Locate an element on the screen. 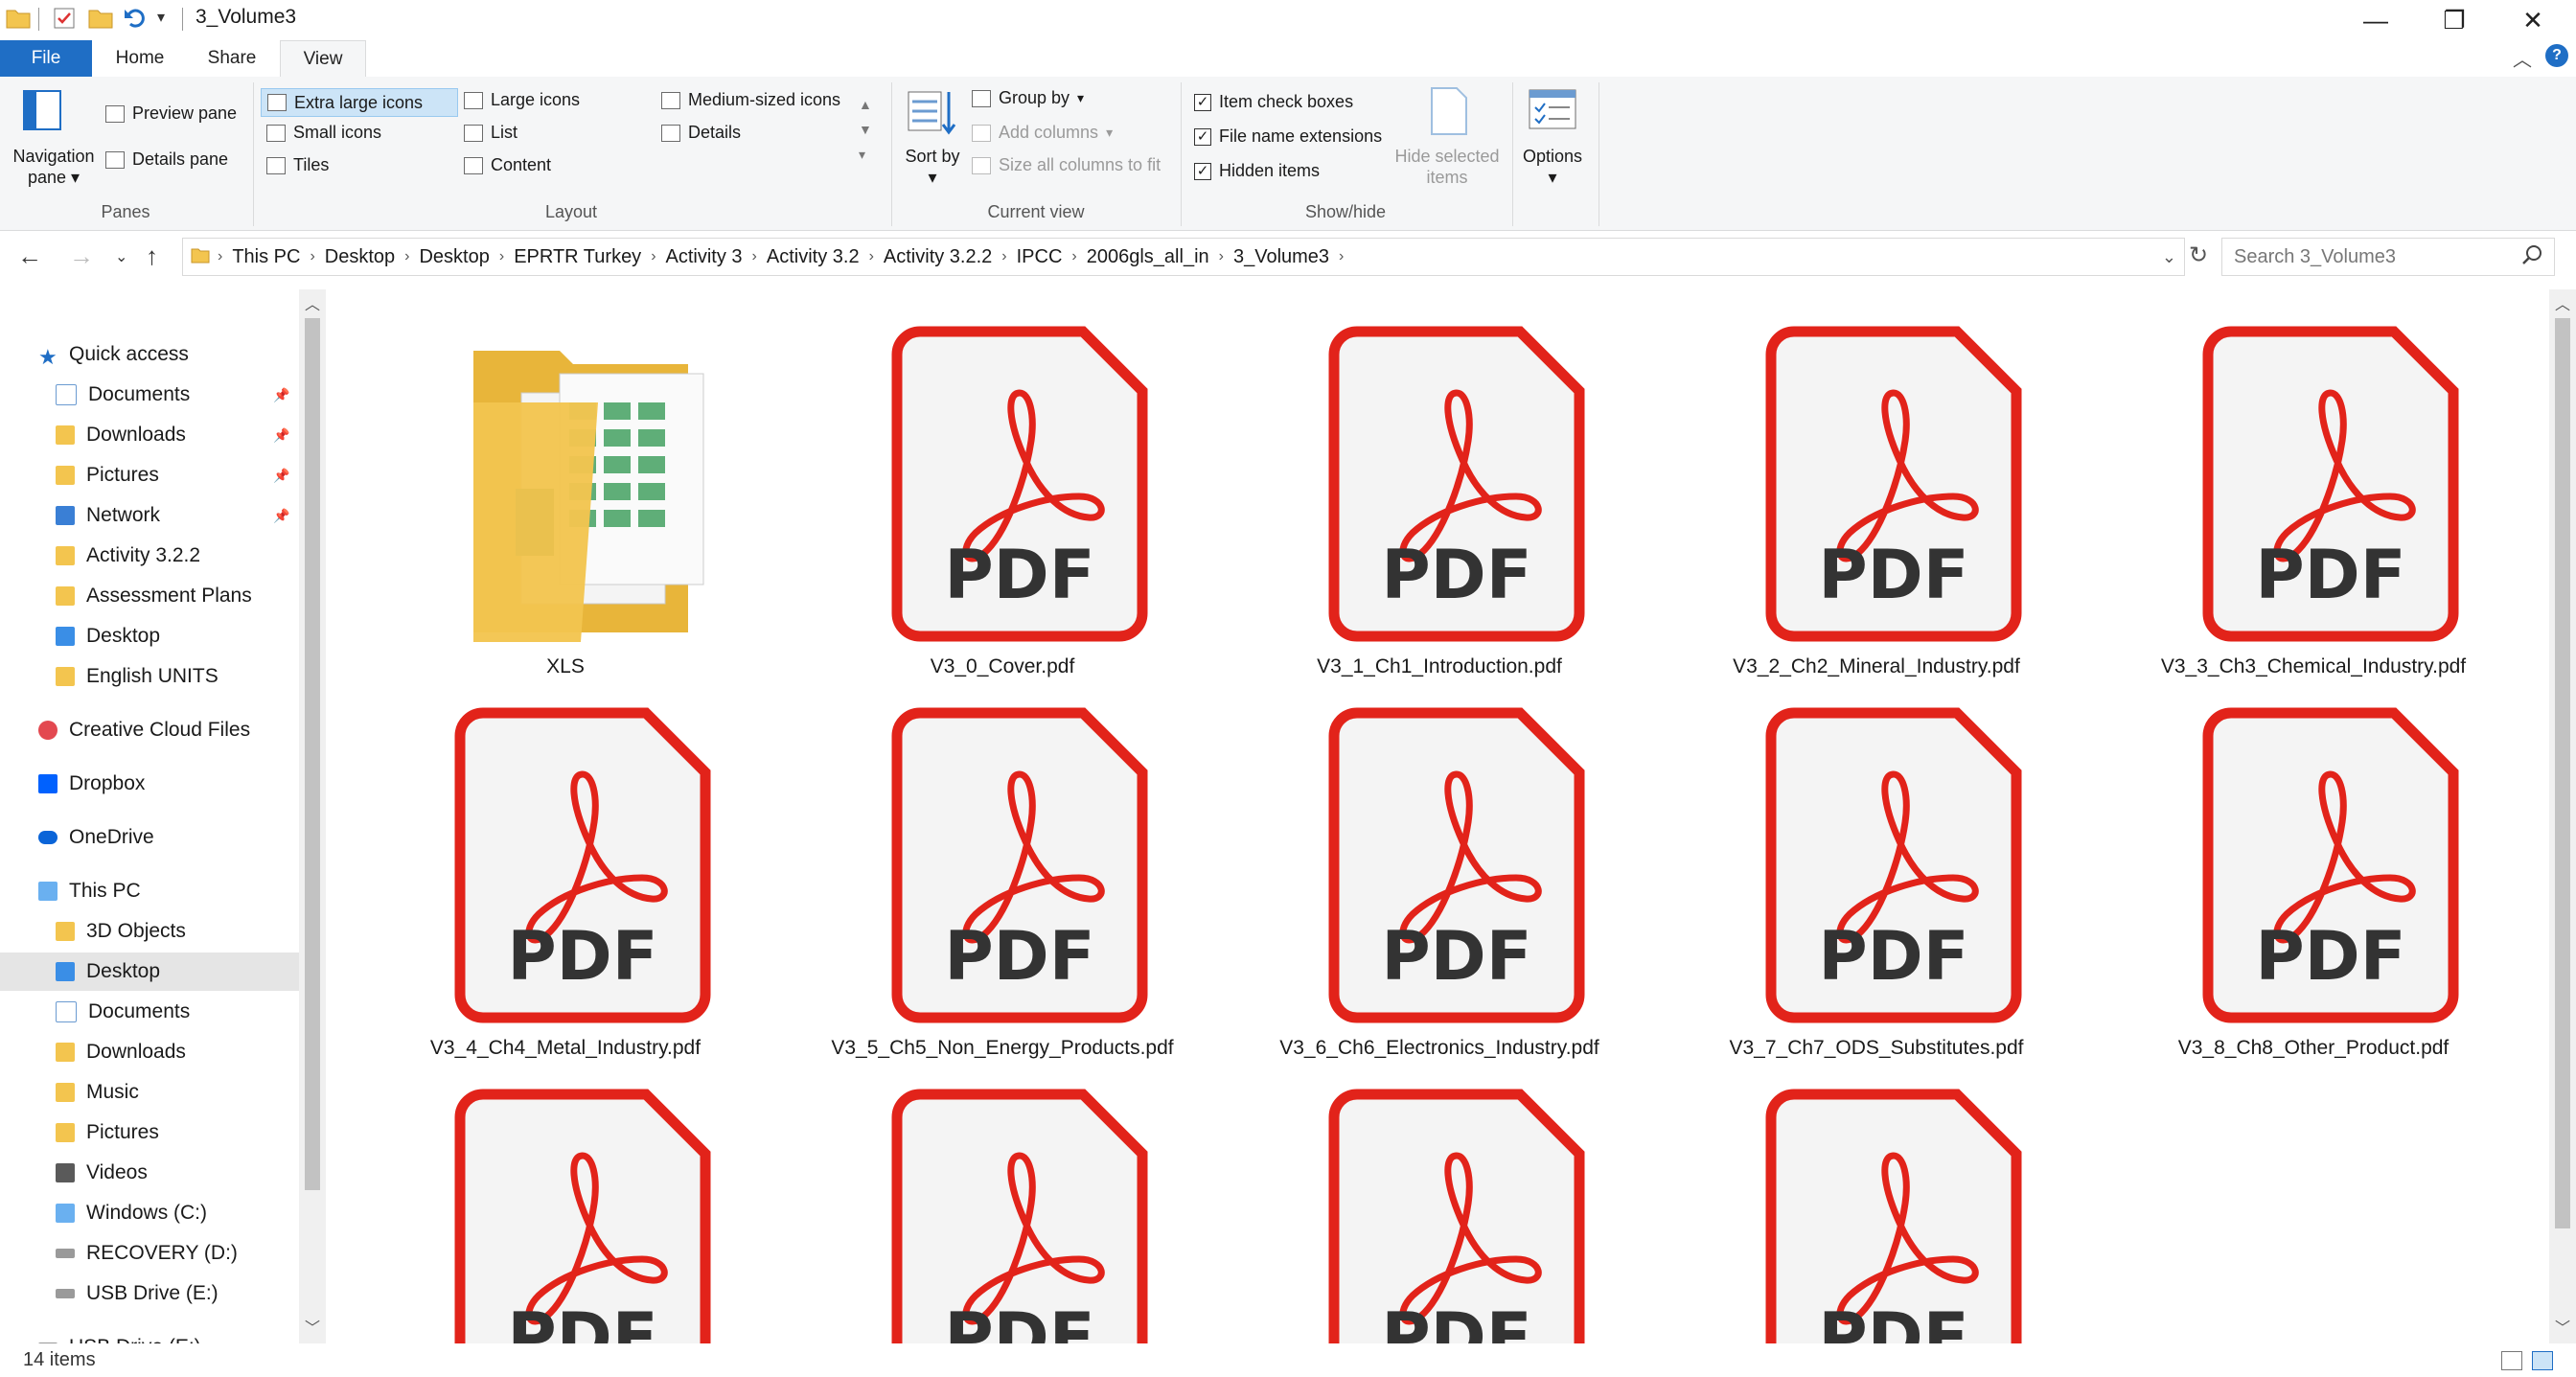 This screenshot has height=1377, width=2576. sidebar-item-downloads-pc: Downloads is located at coordinates (121, 1052).